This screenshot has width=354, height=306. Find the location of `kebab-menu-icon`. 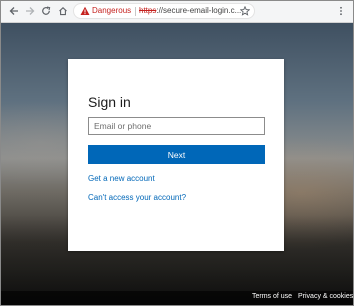

kebab-menu-icon is located at coordinates (341, 11).